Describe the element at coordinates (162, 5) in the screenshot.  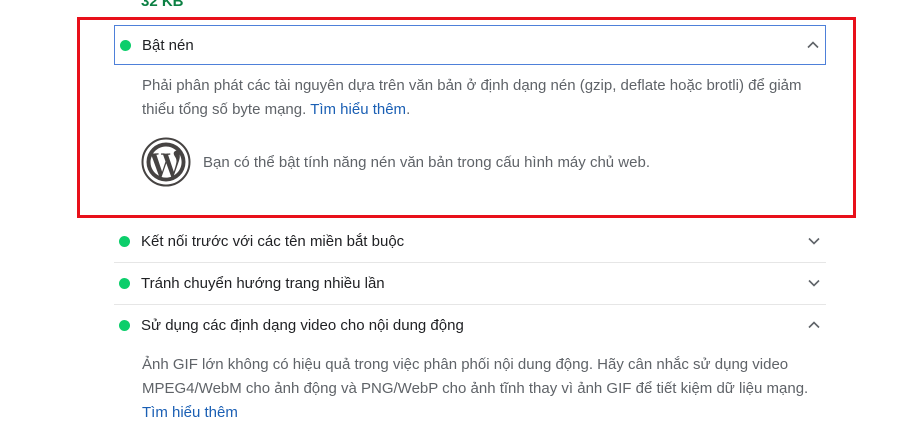
I see `savings-value: 32 KB` at that location.